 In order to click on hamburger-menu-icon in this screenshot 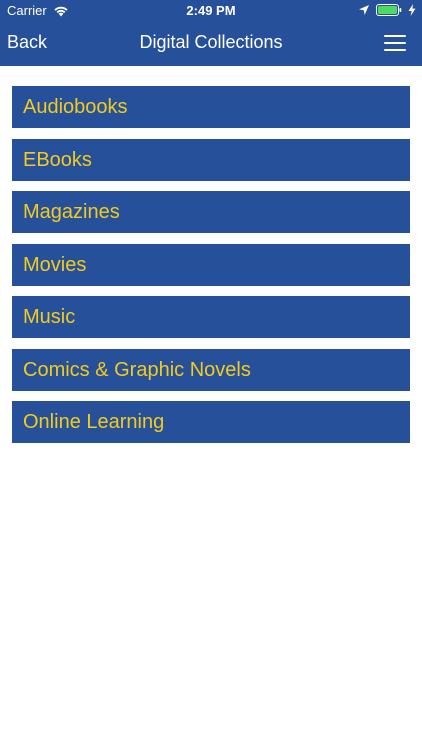, I will do `click(395, 44)`.